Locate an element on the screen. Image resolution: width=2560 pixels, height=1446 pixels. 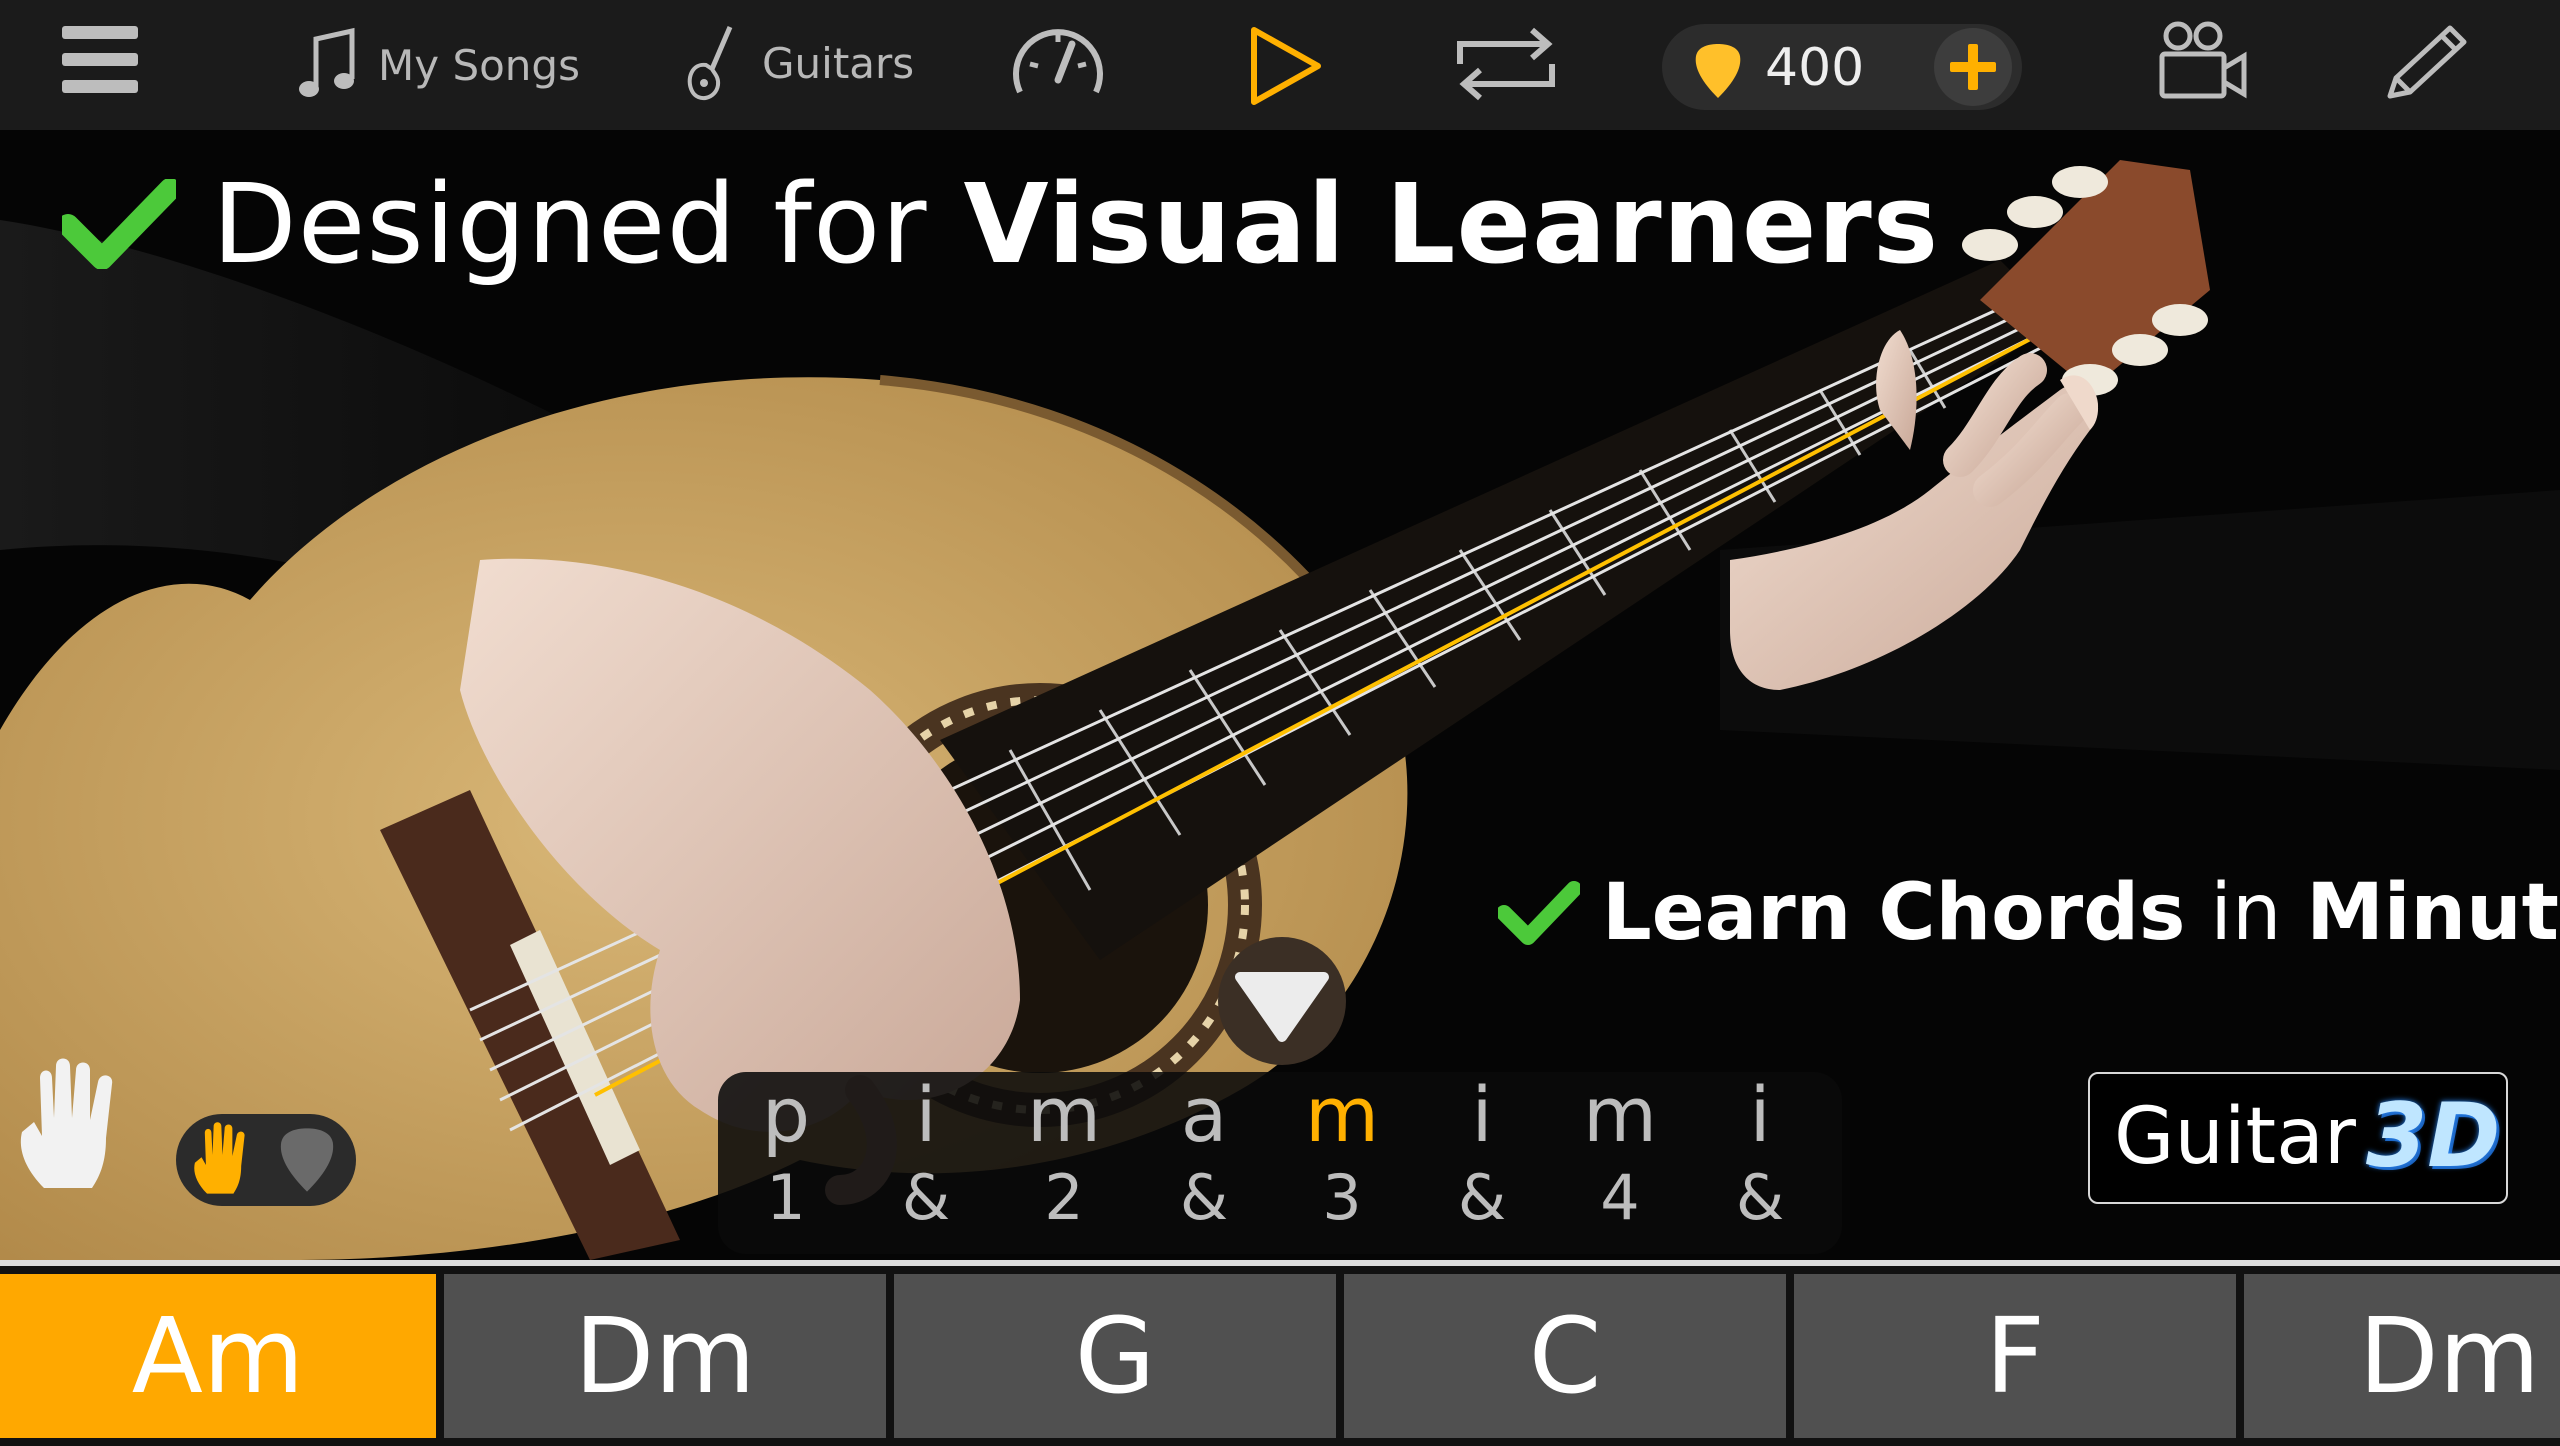
my-songs-label: My Songs is located at coordinates (479, 65).